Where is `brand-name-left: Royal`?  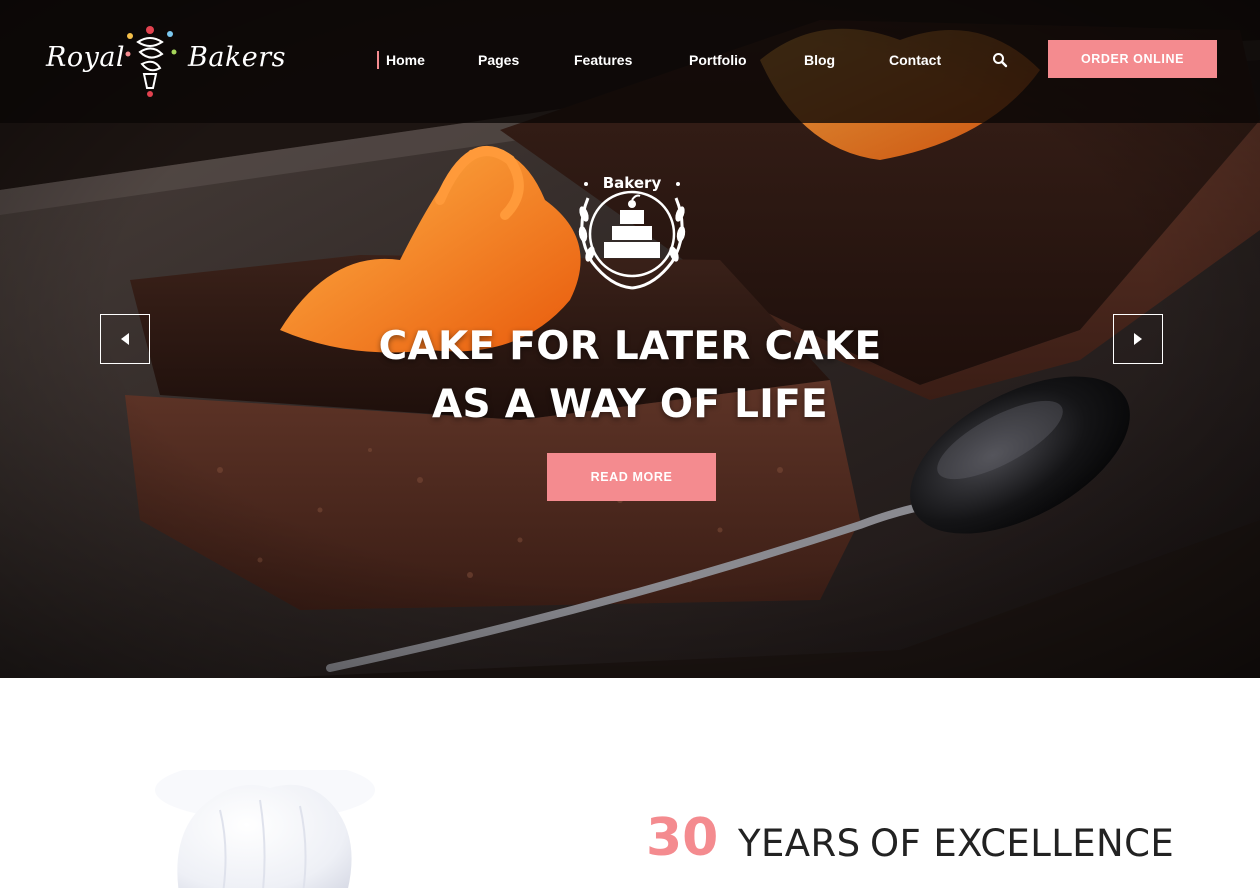
brand-name-left: Royal is located at coordinates (86, 57).